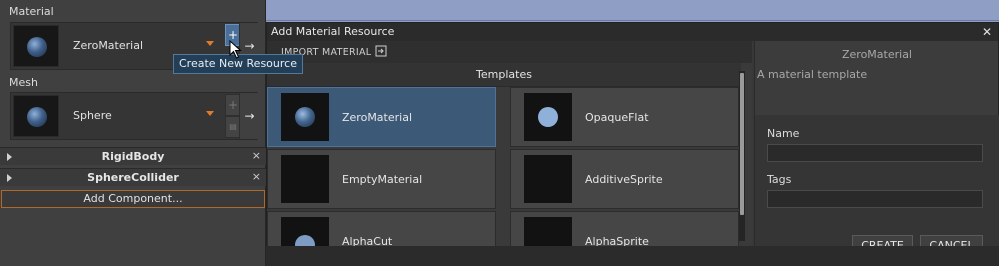 This screenshot has width=999, height=266. I want to click on selected-template-description: A material template, so click(812, 74).